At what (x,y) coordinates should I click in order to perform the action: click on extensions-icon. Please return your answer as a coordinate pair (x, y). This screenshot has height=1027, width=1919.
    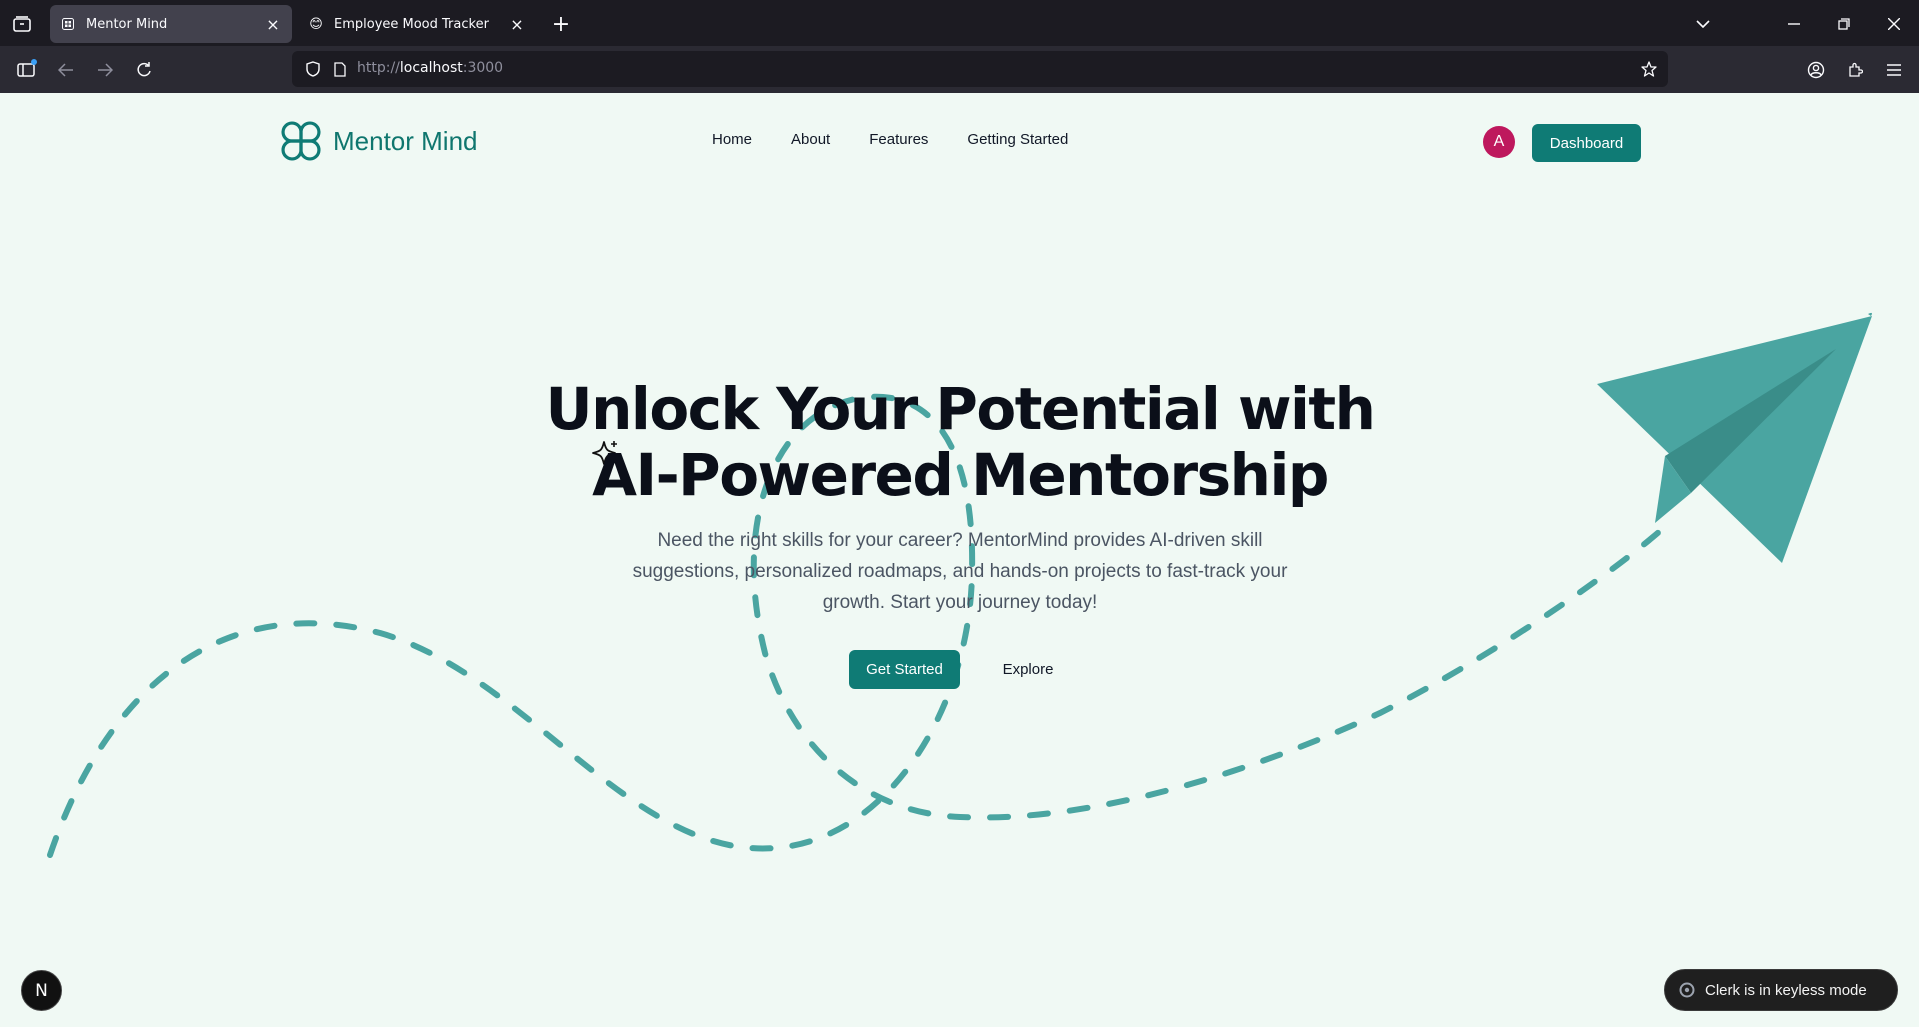
    Looking at the image, I should click on (1855, 70).